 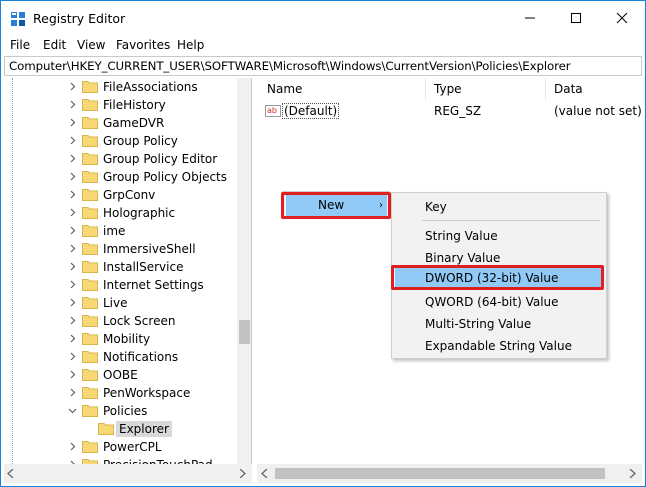 I want to click on tree-item: FileHistory, so click(x=120, y=105).